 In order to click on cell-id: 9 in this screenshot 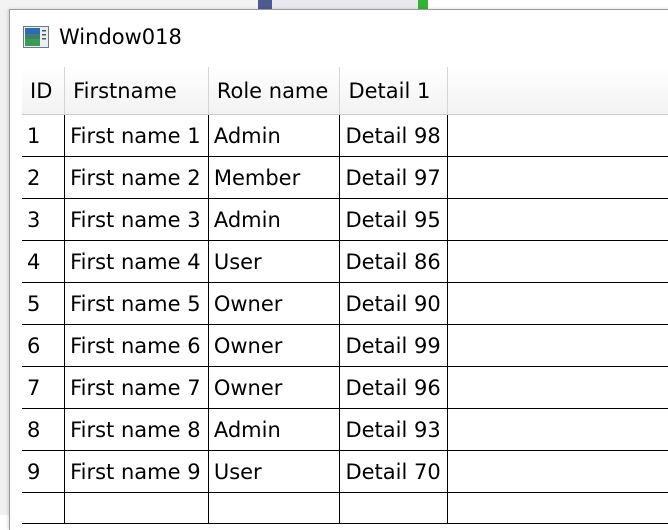, I will do `click(44, 471)`.